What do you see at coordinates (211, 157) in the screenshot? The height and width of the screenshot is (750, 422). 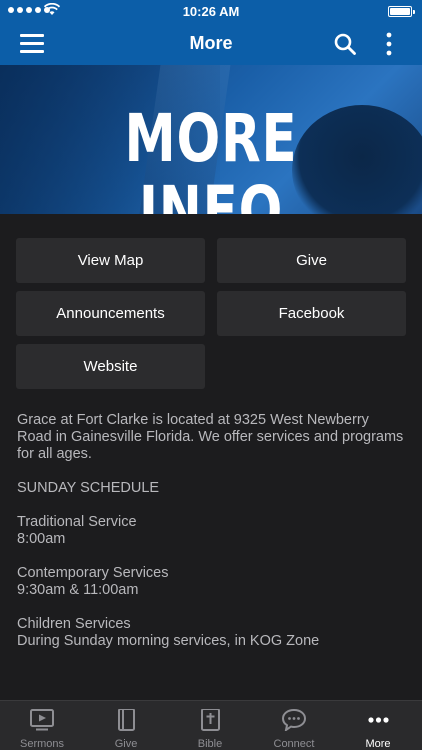 I see `banner-title: MORE INFO` at bounding box center [211, 157].